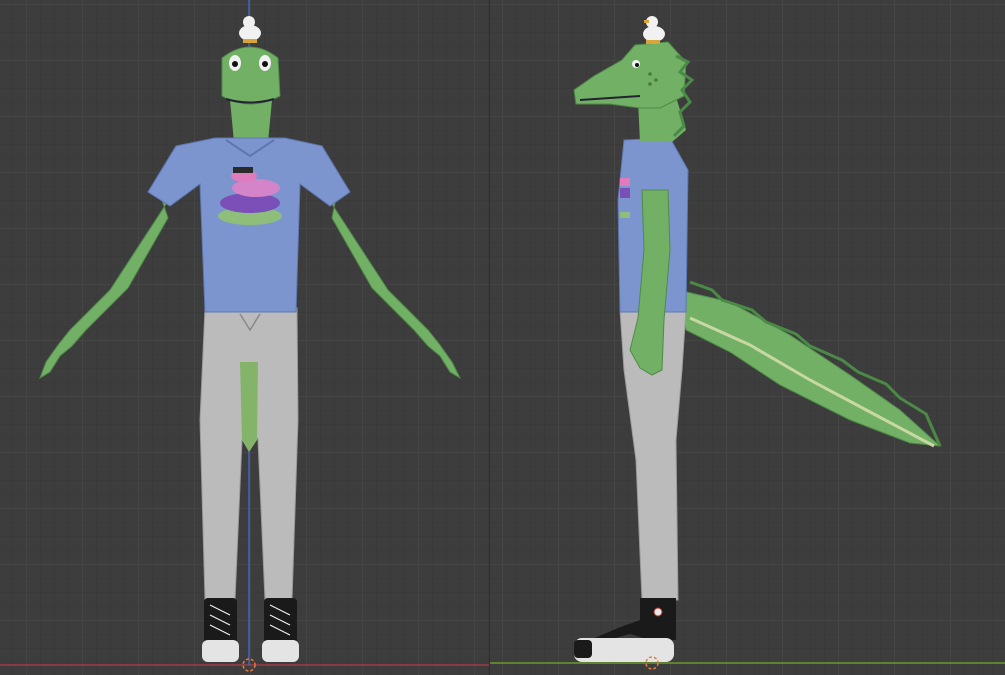  I want to click on left-arm, so click(105, 283).